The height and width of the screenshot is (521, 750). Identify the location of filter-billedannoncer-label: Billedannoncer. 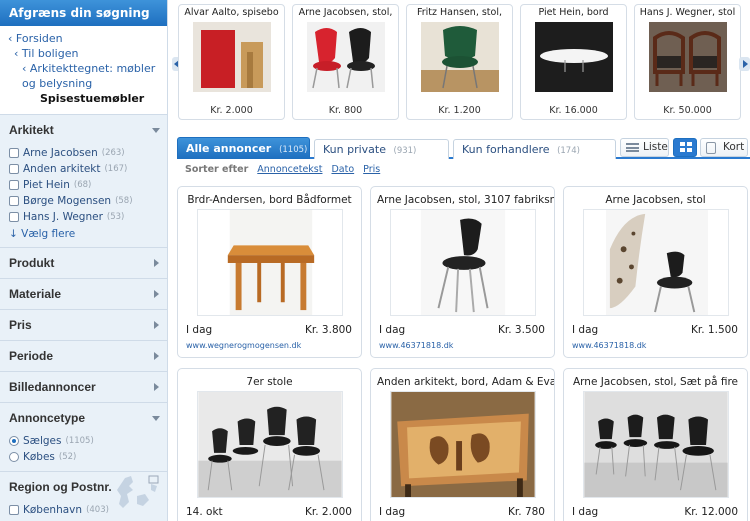
(52, 387).